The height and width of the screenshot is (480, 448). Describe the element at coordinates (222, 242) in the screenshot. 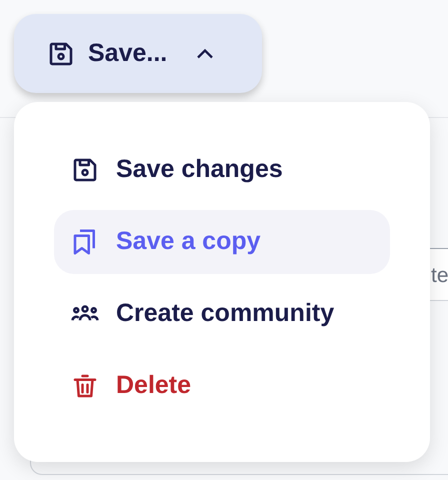

I see `menu-item: Save a copy` at that location.